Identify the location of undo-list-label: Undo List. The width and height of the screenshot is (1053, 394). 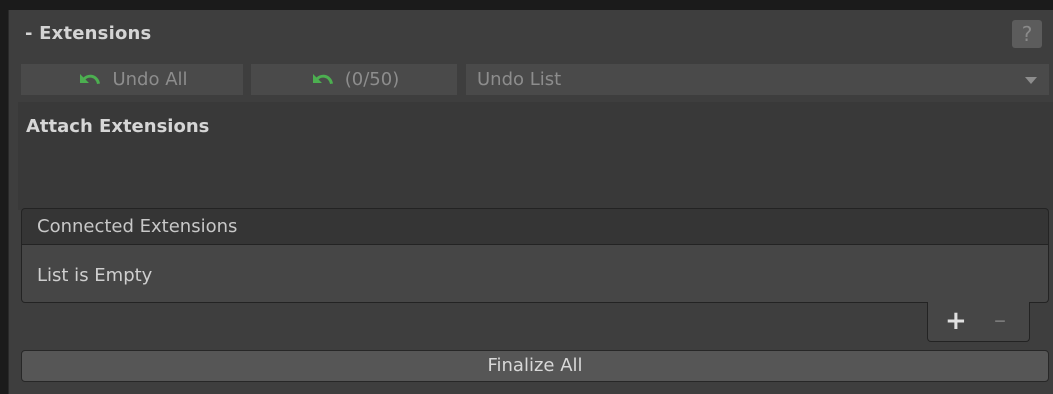
(519, 79).